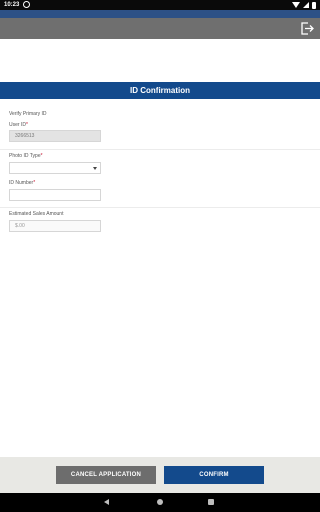  Describe the element at coordinates (55, 168) in the screenshot. I see `photo-id-type-select` at that location.